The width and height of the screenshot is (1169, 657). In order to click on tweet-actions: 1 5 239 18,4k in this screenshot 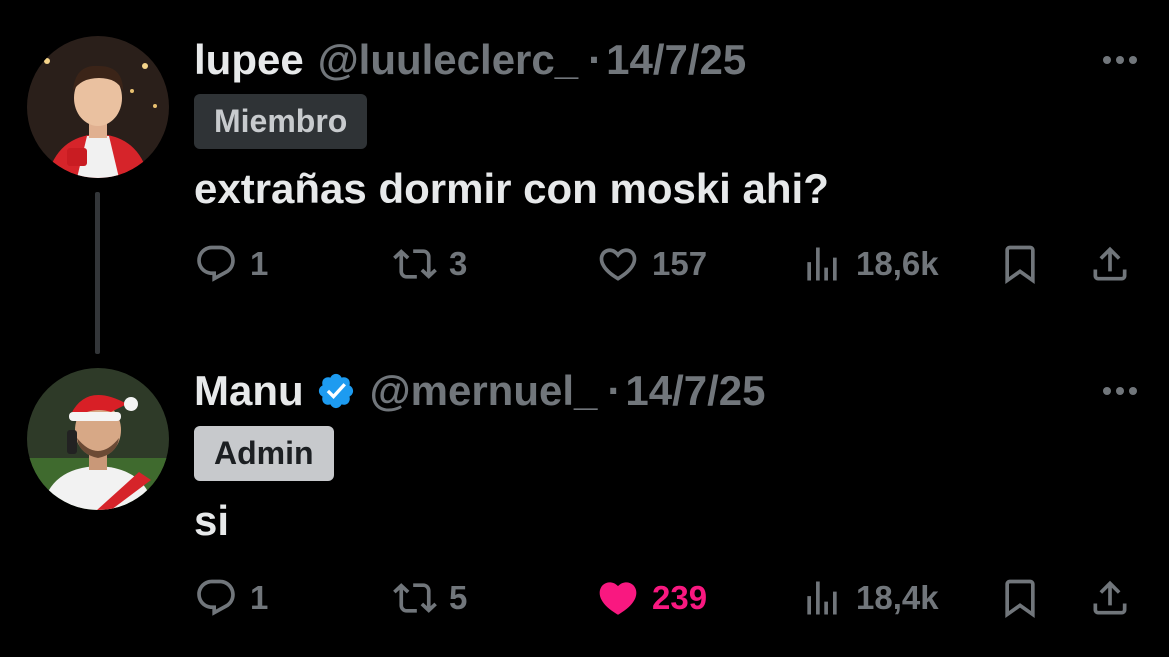, I will do `click(584, 598)`.